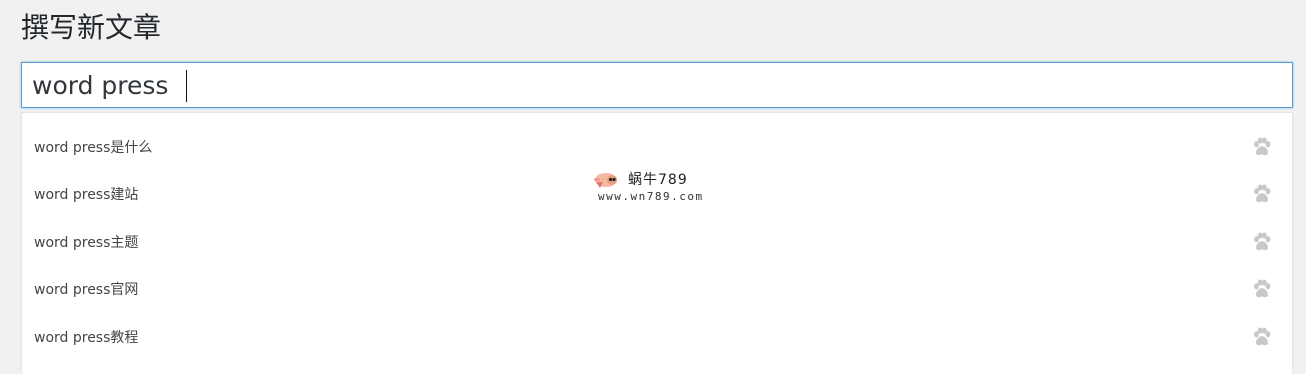  I want to click on suggestion-label: word press建站, so click(86, 195).